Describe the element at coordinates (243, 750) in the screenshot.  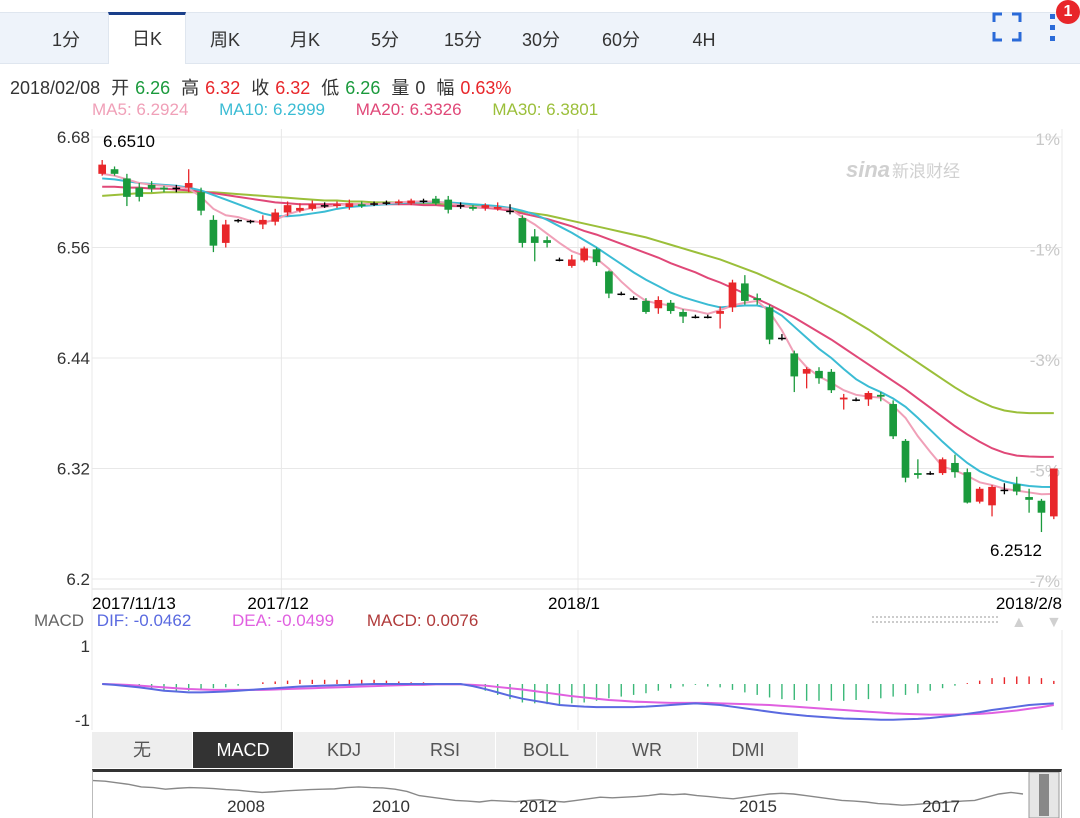
I see `indicator-tab-1: MACD` at that location.